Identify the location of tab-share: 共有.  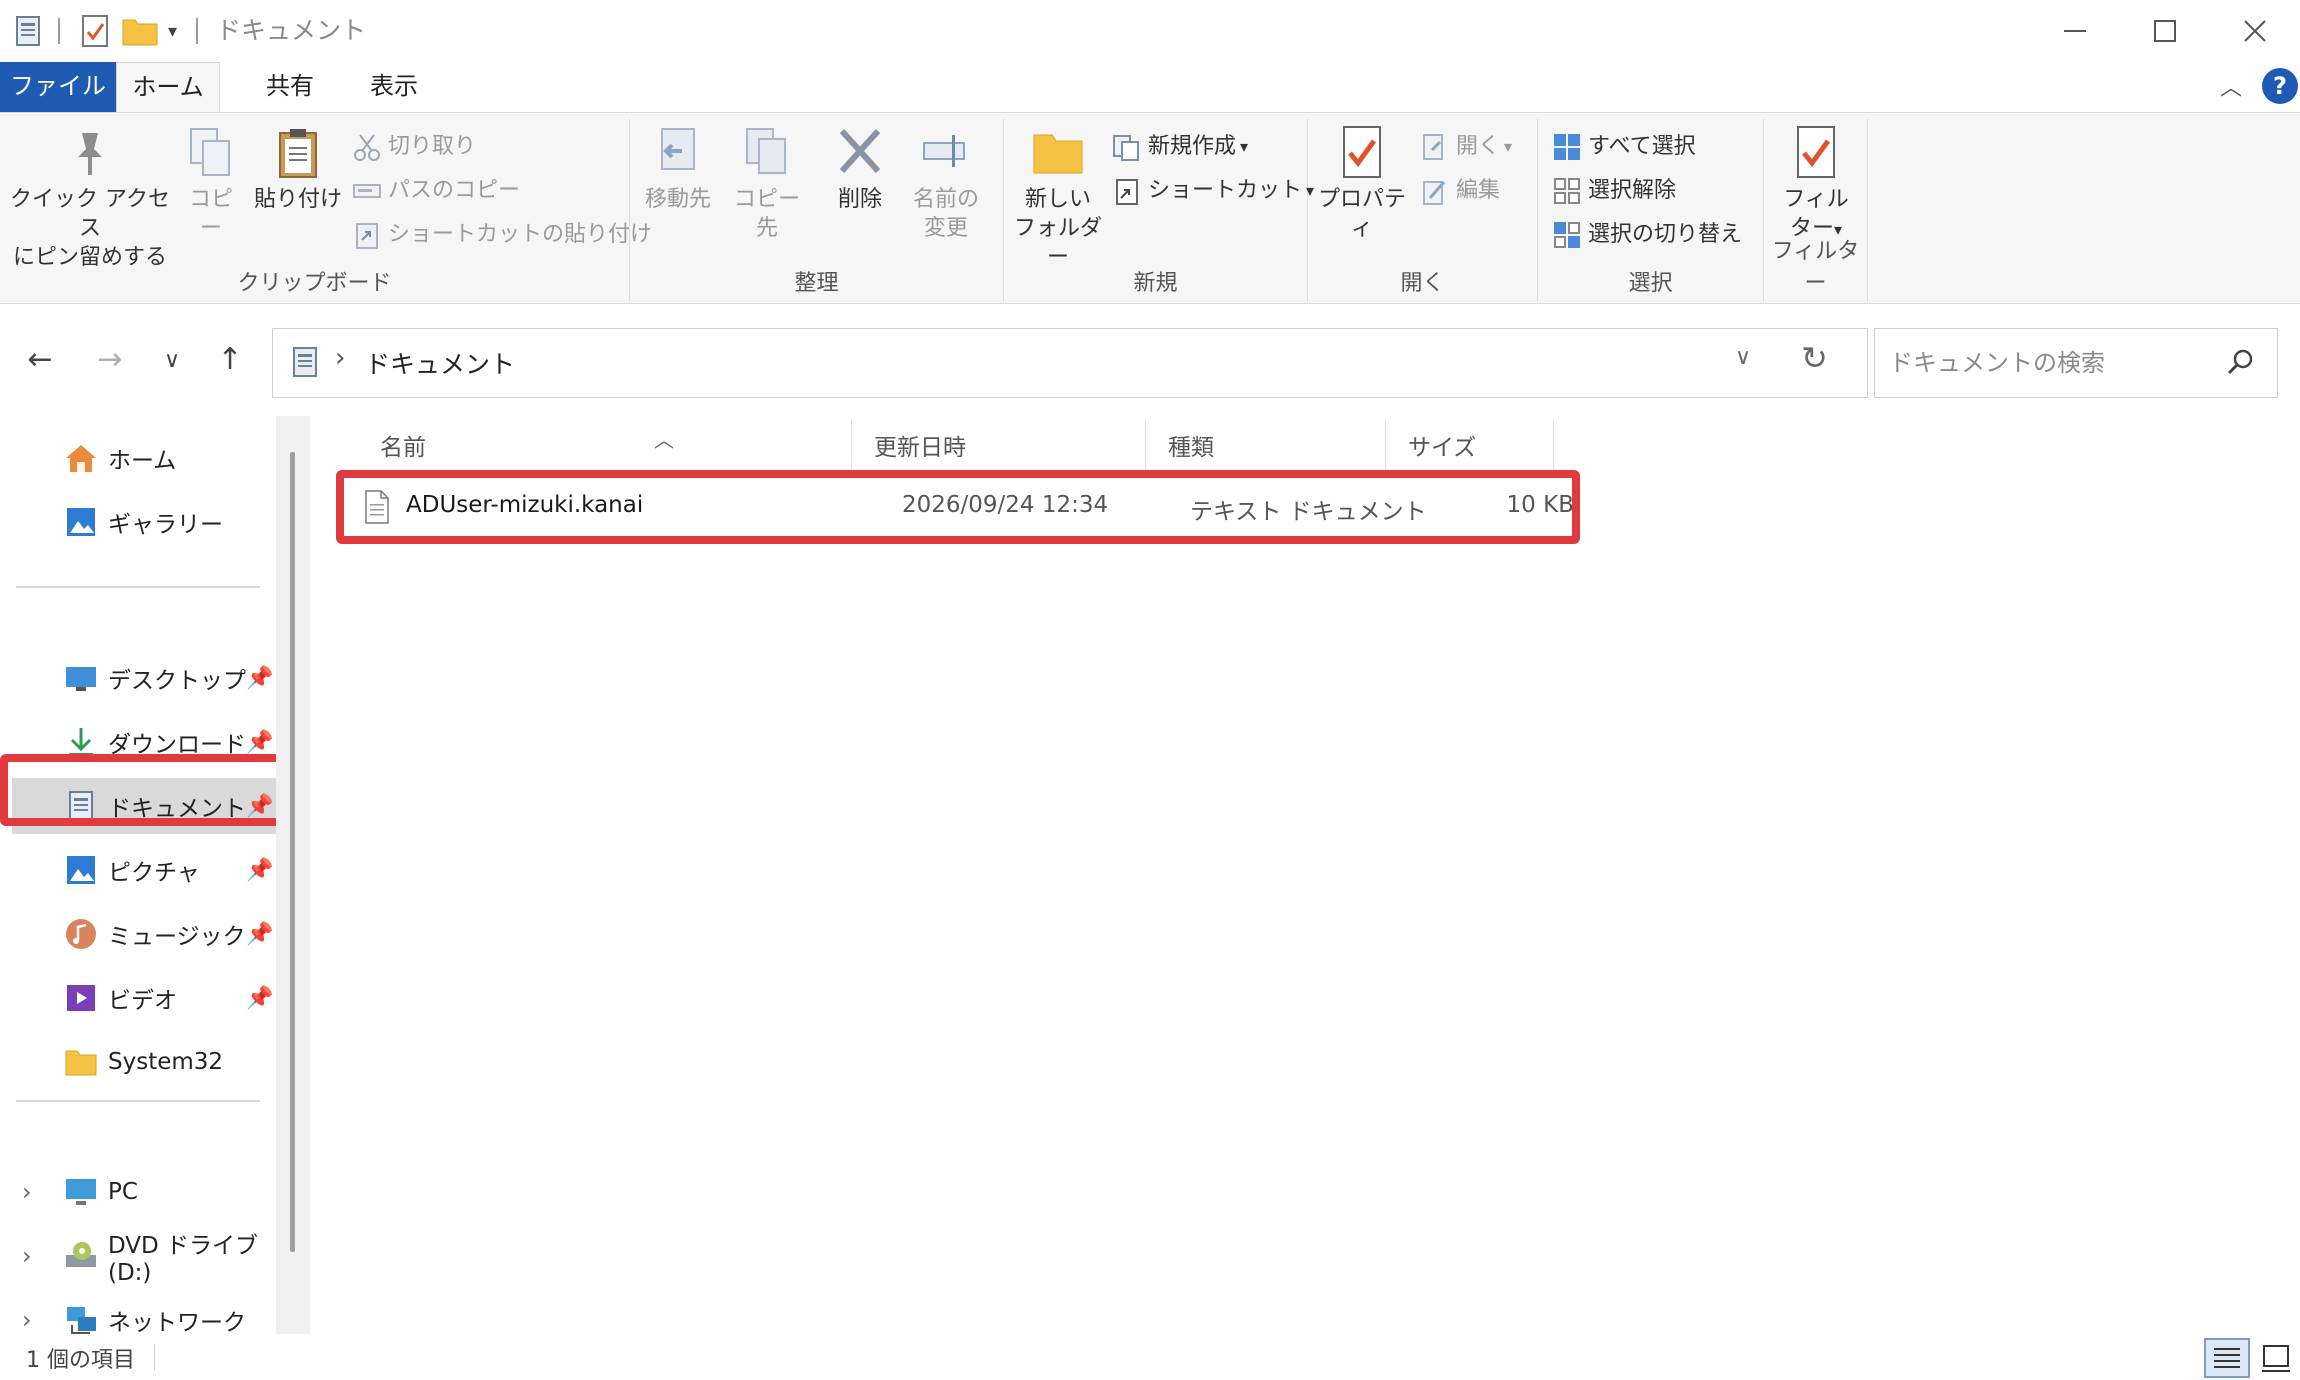
(290, 87).